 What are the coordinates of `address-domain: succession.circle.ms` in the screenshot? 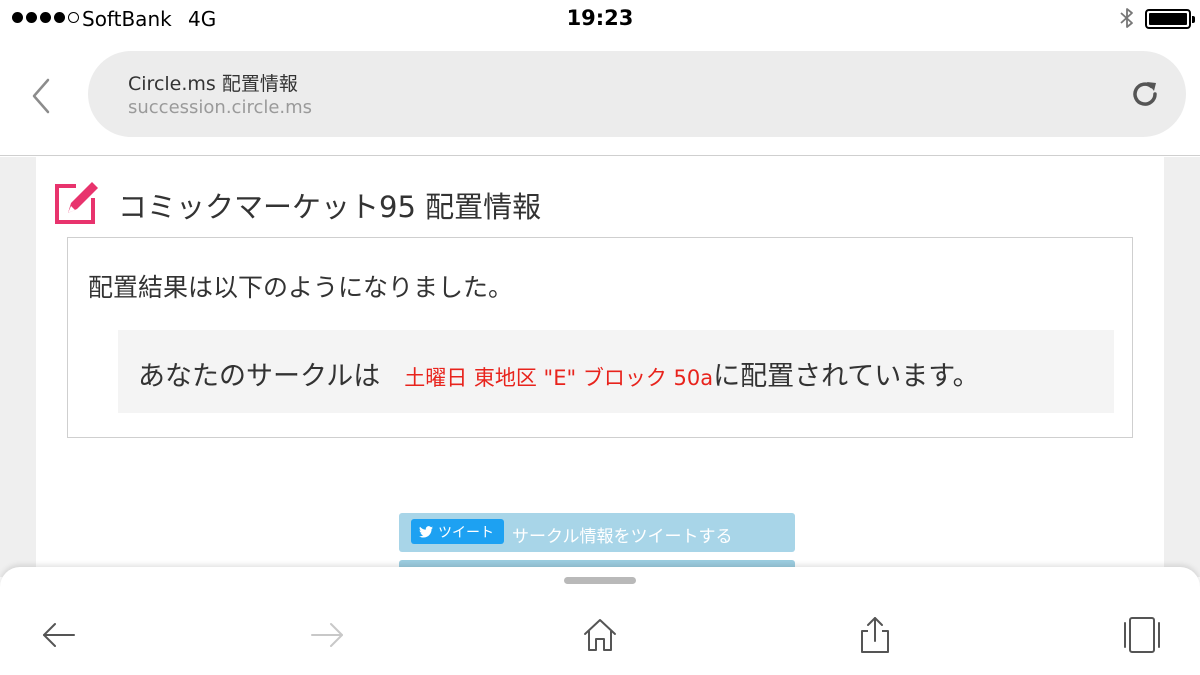 It's located at (220, 107).